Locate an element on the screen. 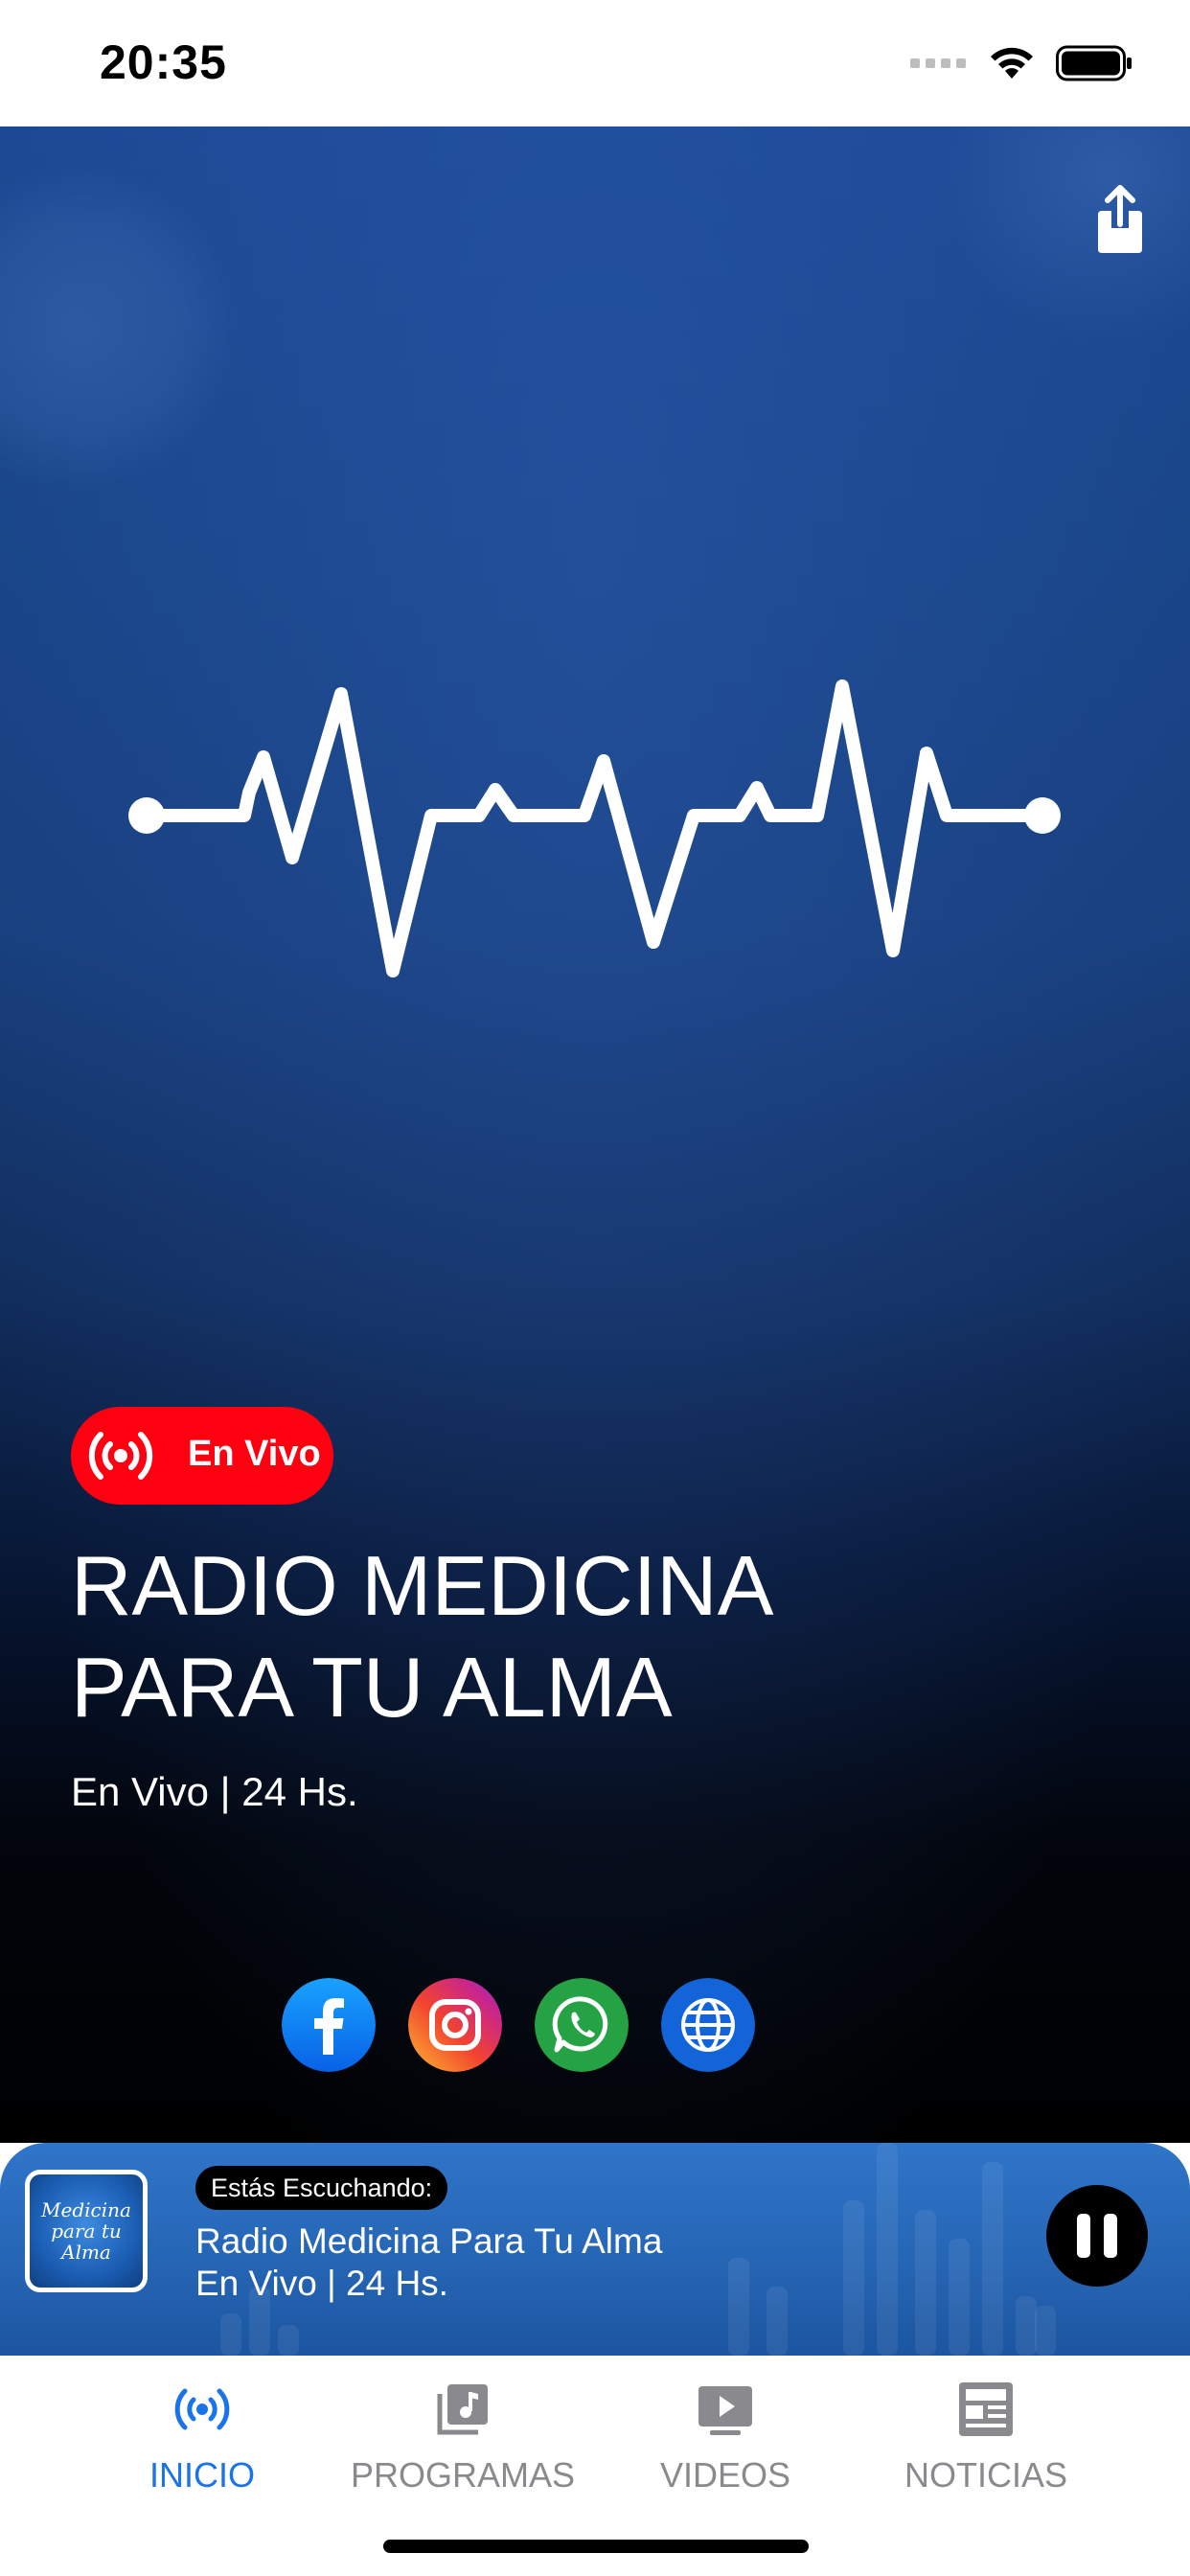 Image resolution: width=1190 pixels, height=2576 pixels. globe-icon is located at coordinates (708, 2025).